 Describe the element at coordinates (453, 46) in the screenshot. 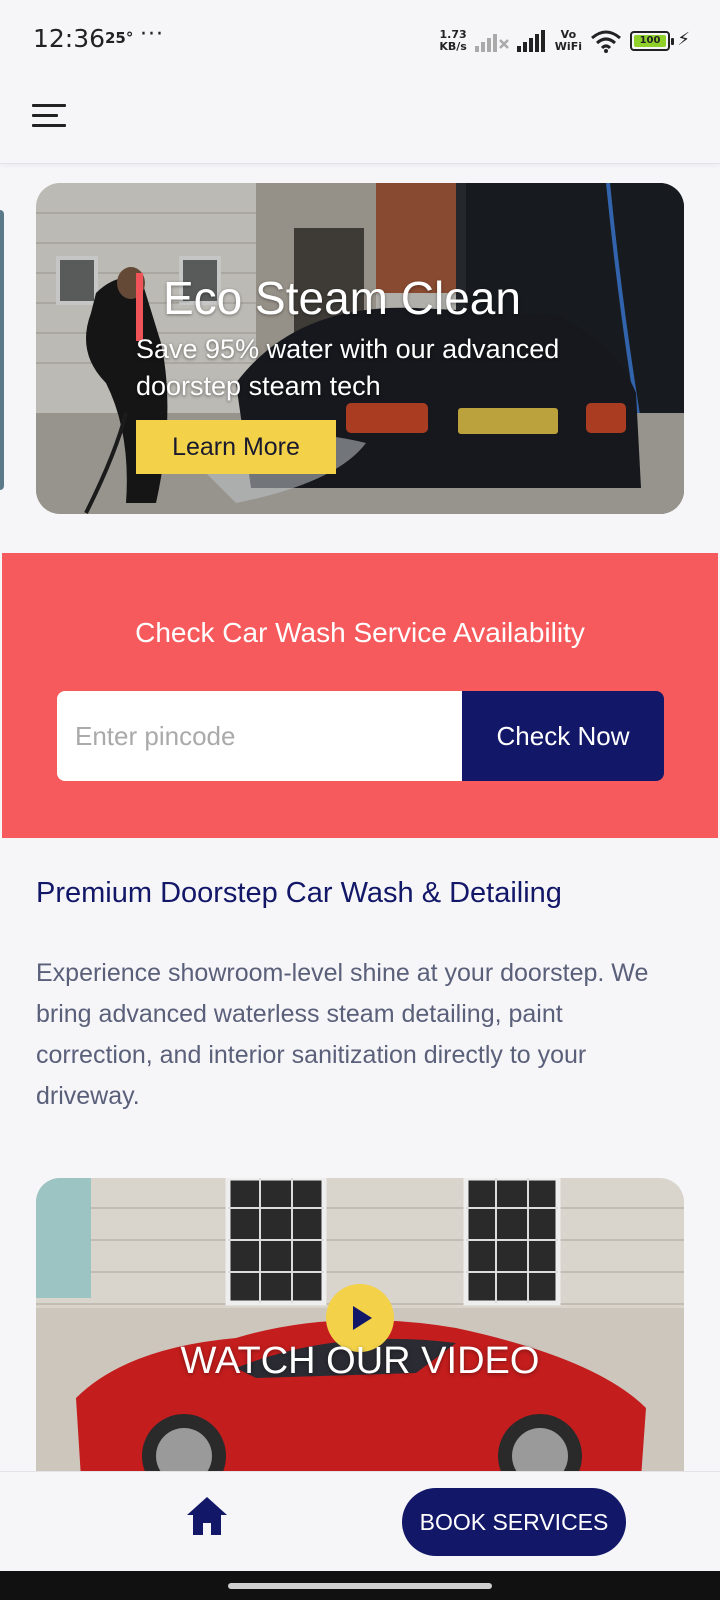

I see `network-speed-unit: KB/s` at that location.